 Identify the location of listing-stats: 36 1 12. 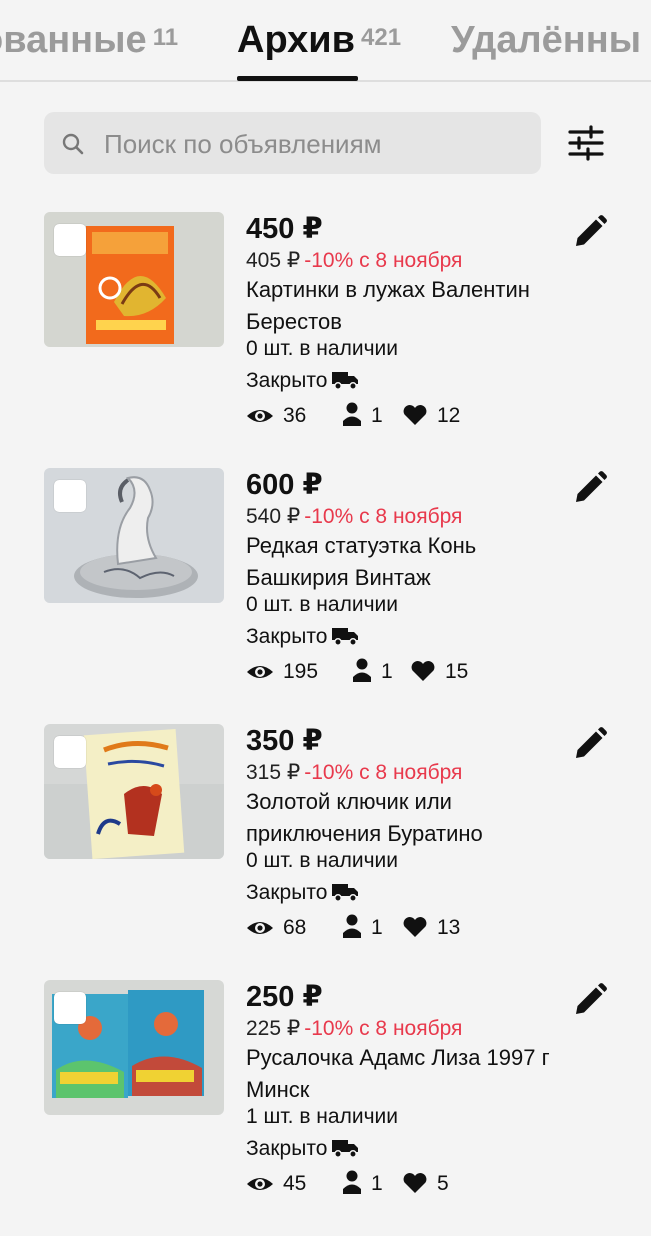
(406, 416).